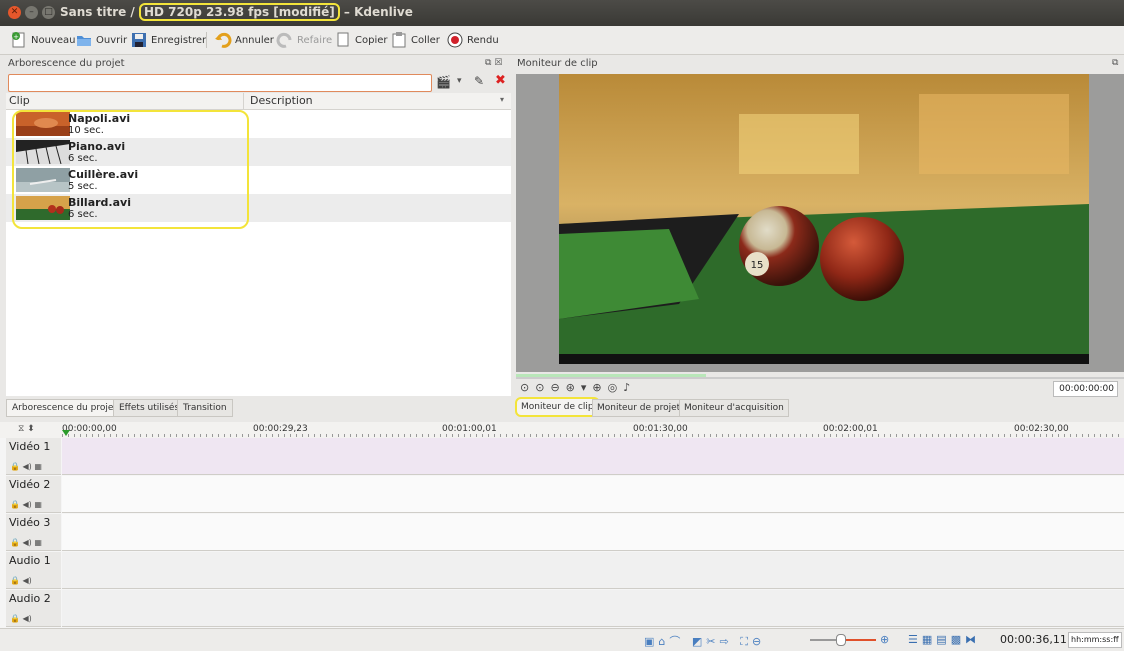  I want to click on redo-small-icon: ⌒, so click(676, 641).